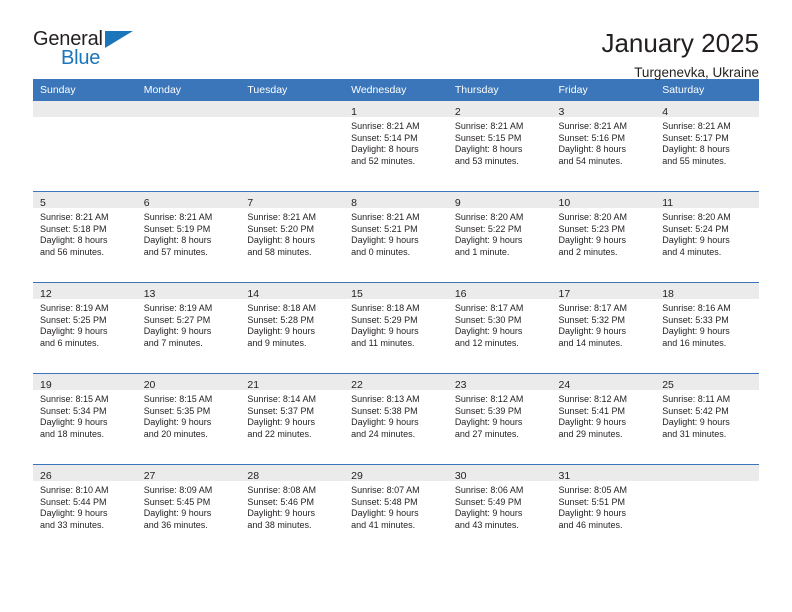 This screenshot has height=612, width=792. I want to click on day-number: 6, so click(146, 203).